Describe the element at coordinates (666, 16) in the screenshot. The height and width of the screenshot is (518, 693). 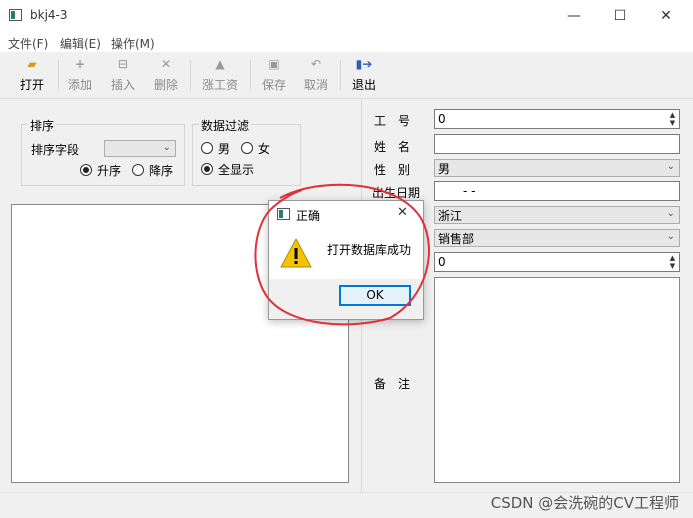
I see `close-button: ✕` at that location.